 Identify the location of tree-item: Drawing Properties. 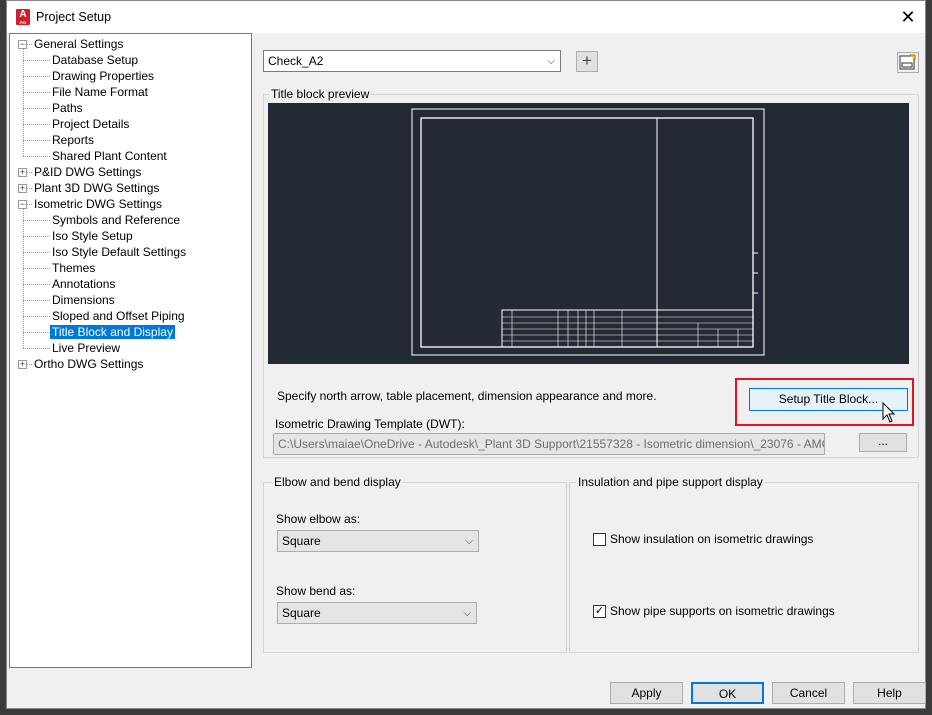
(103, 76).